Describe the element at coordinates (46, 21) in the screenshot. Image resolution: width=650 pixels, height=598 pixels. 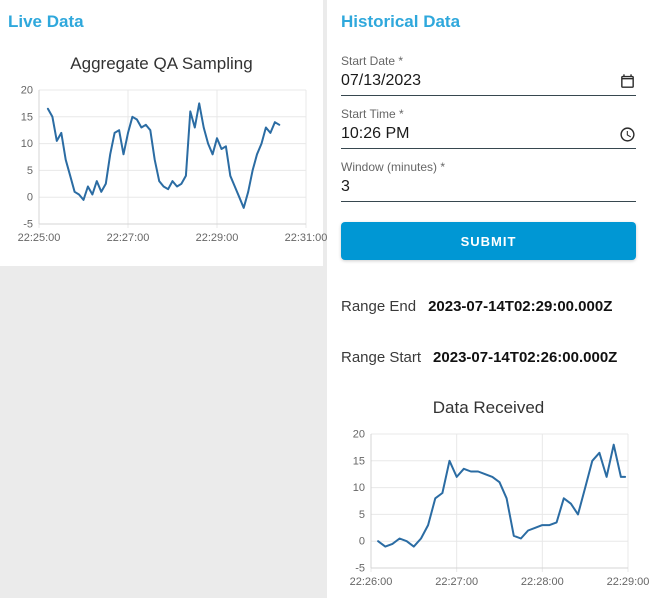
I see `live-data-heading: Live Data` at that location.